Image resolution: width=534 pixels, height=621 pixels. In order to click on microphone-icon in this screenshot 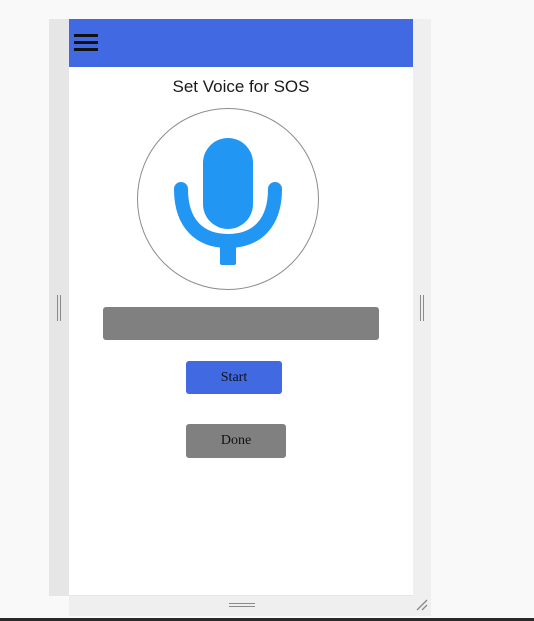, I will do `click(228, 201)`.